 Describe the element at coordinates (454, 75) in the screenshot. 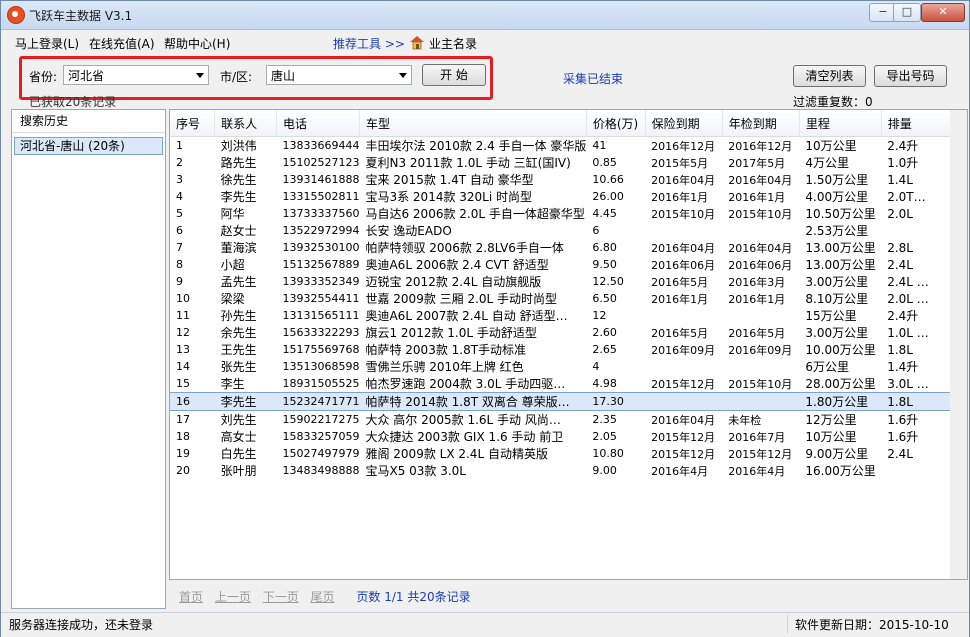

I see `start-button: 开 始` at that location.